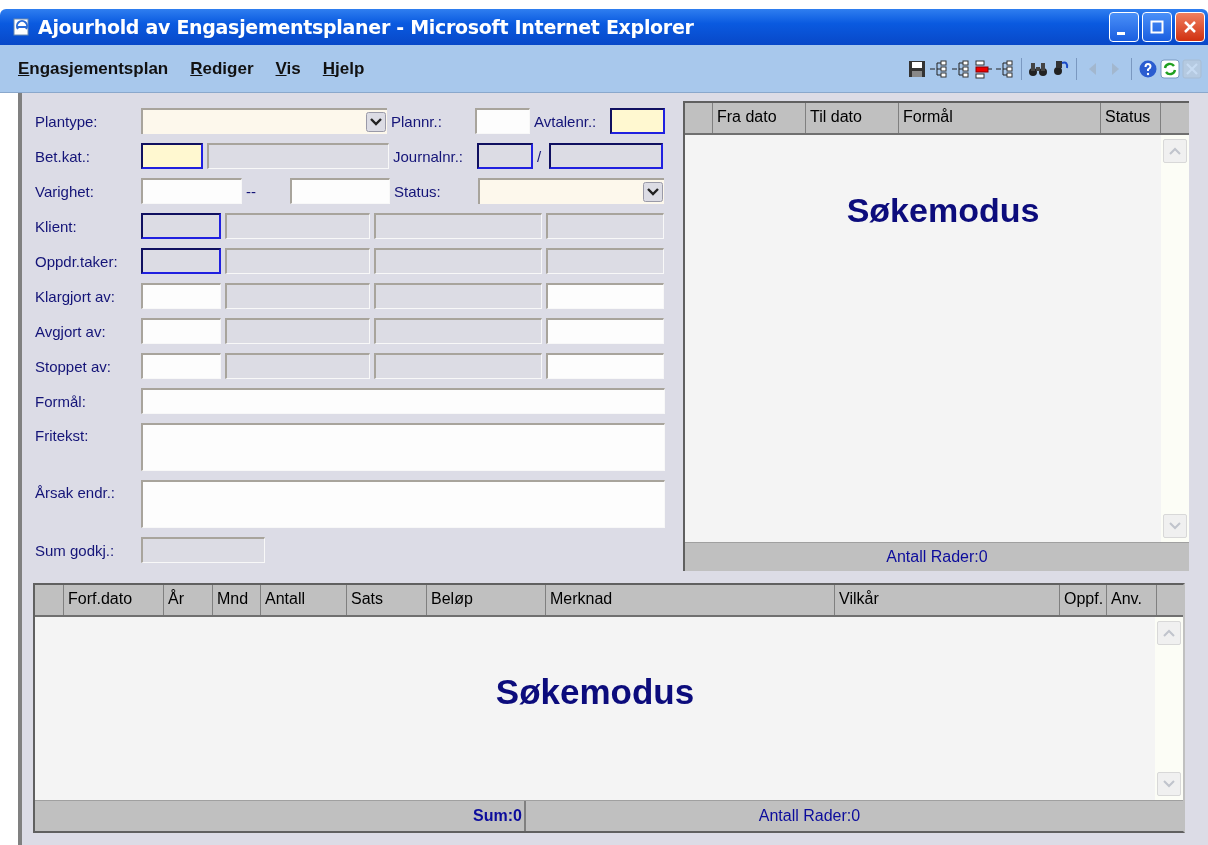 The height and width of the screenshot is (845, 1208). Describe the element at coordinates (62, 435) in the screenshot. I see `field-label: Fritekst:` at that location.